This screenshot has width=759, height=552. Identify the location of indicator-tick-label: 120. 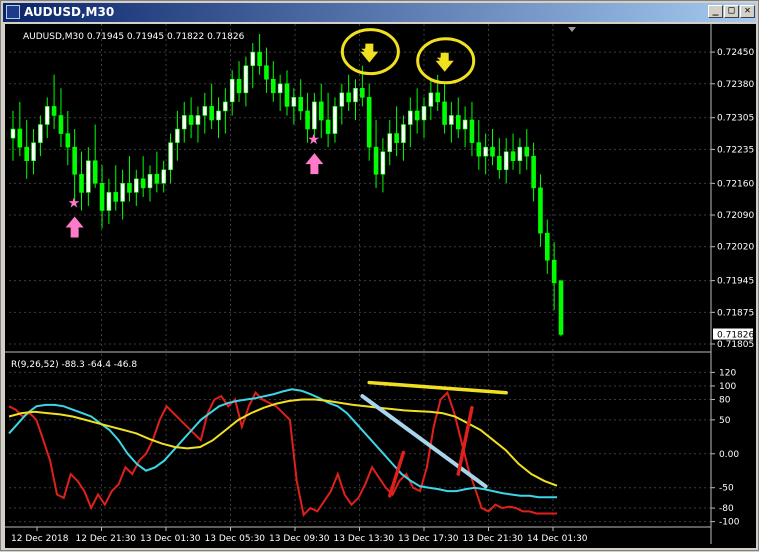
(727, 373).